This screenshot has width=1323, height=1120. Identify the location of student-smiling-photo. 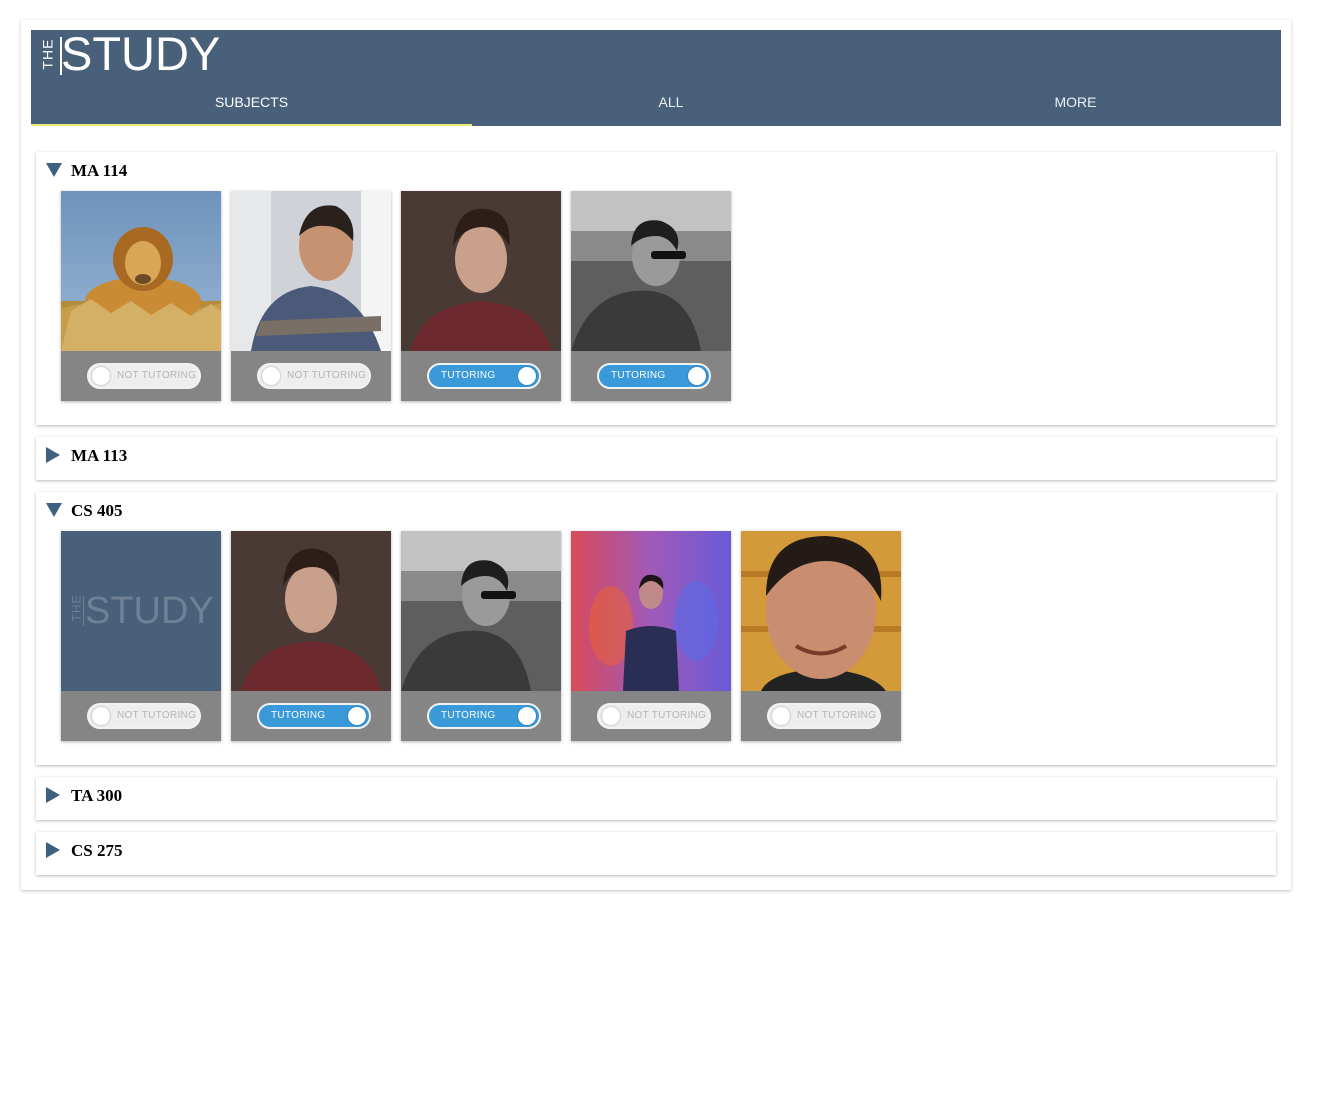
(311, 271).